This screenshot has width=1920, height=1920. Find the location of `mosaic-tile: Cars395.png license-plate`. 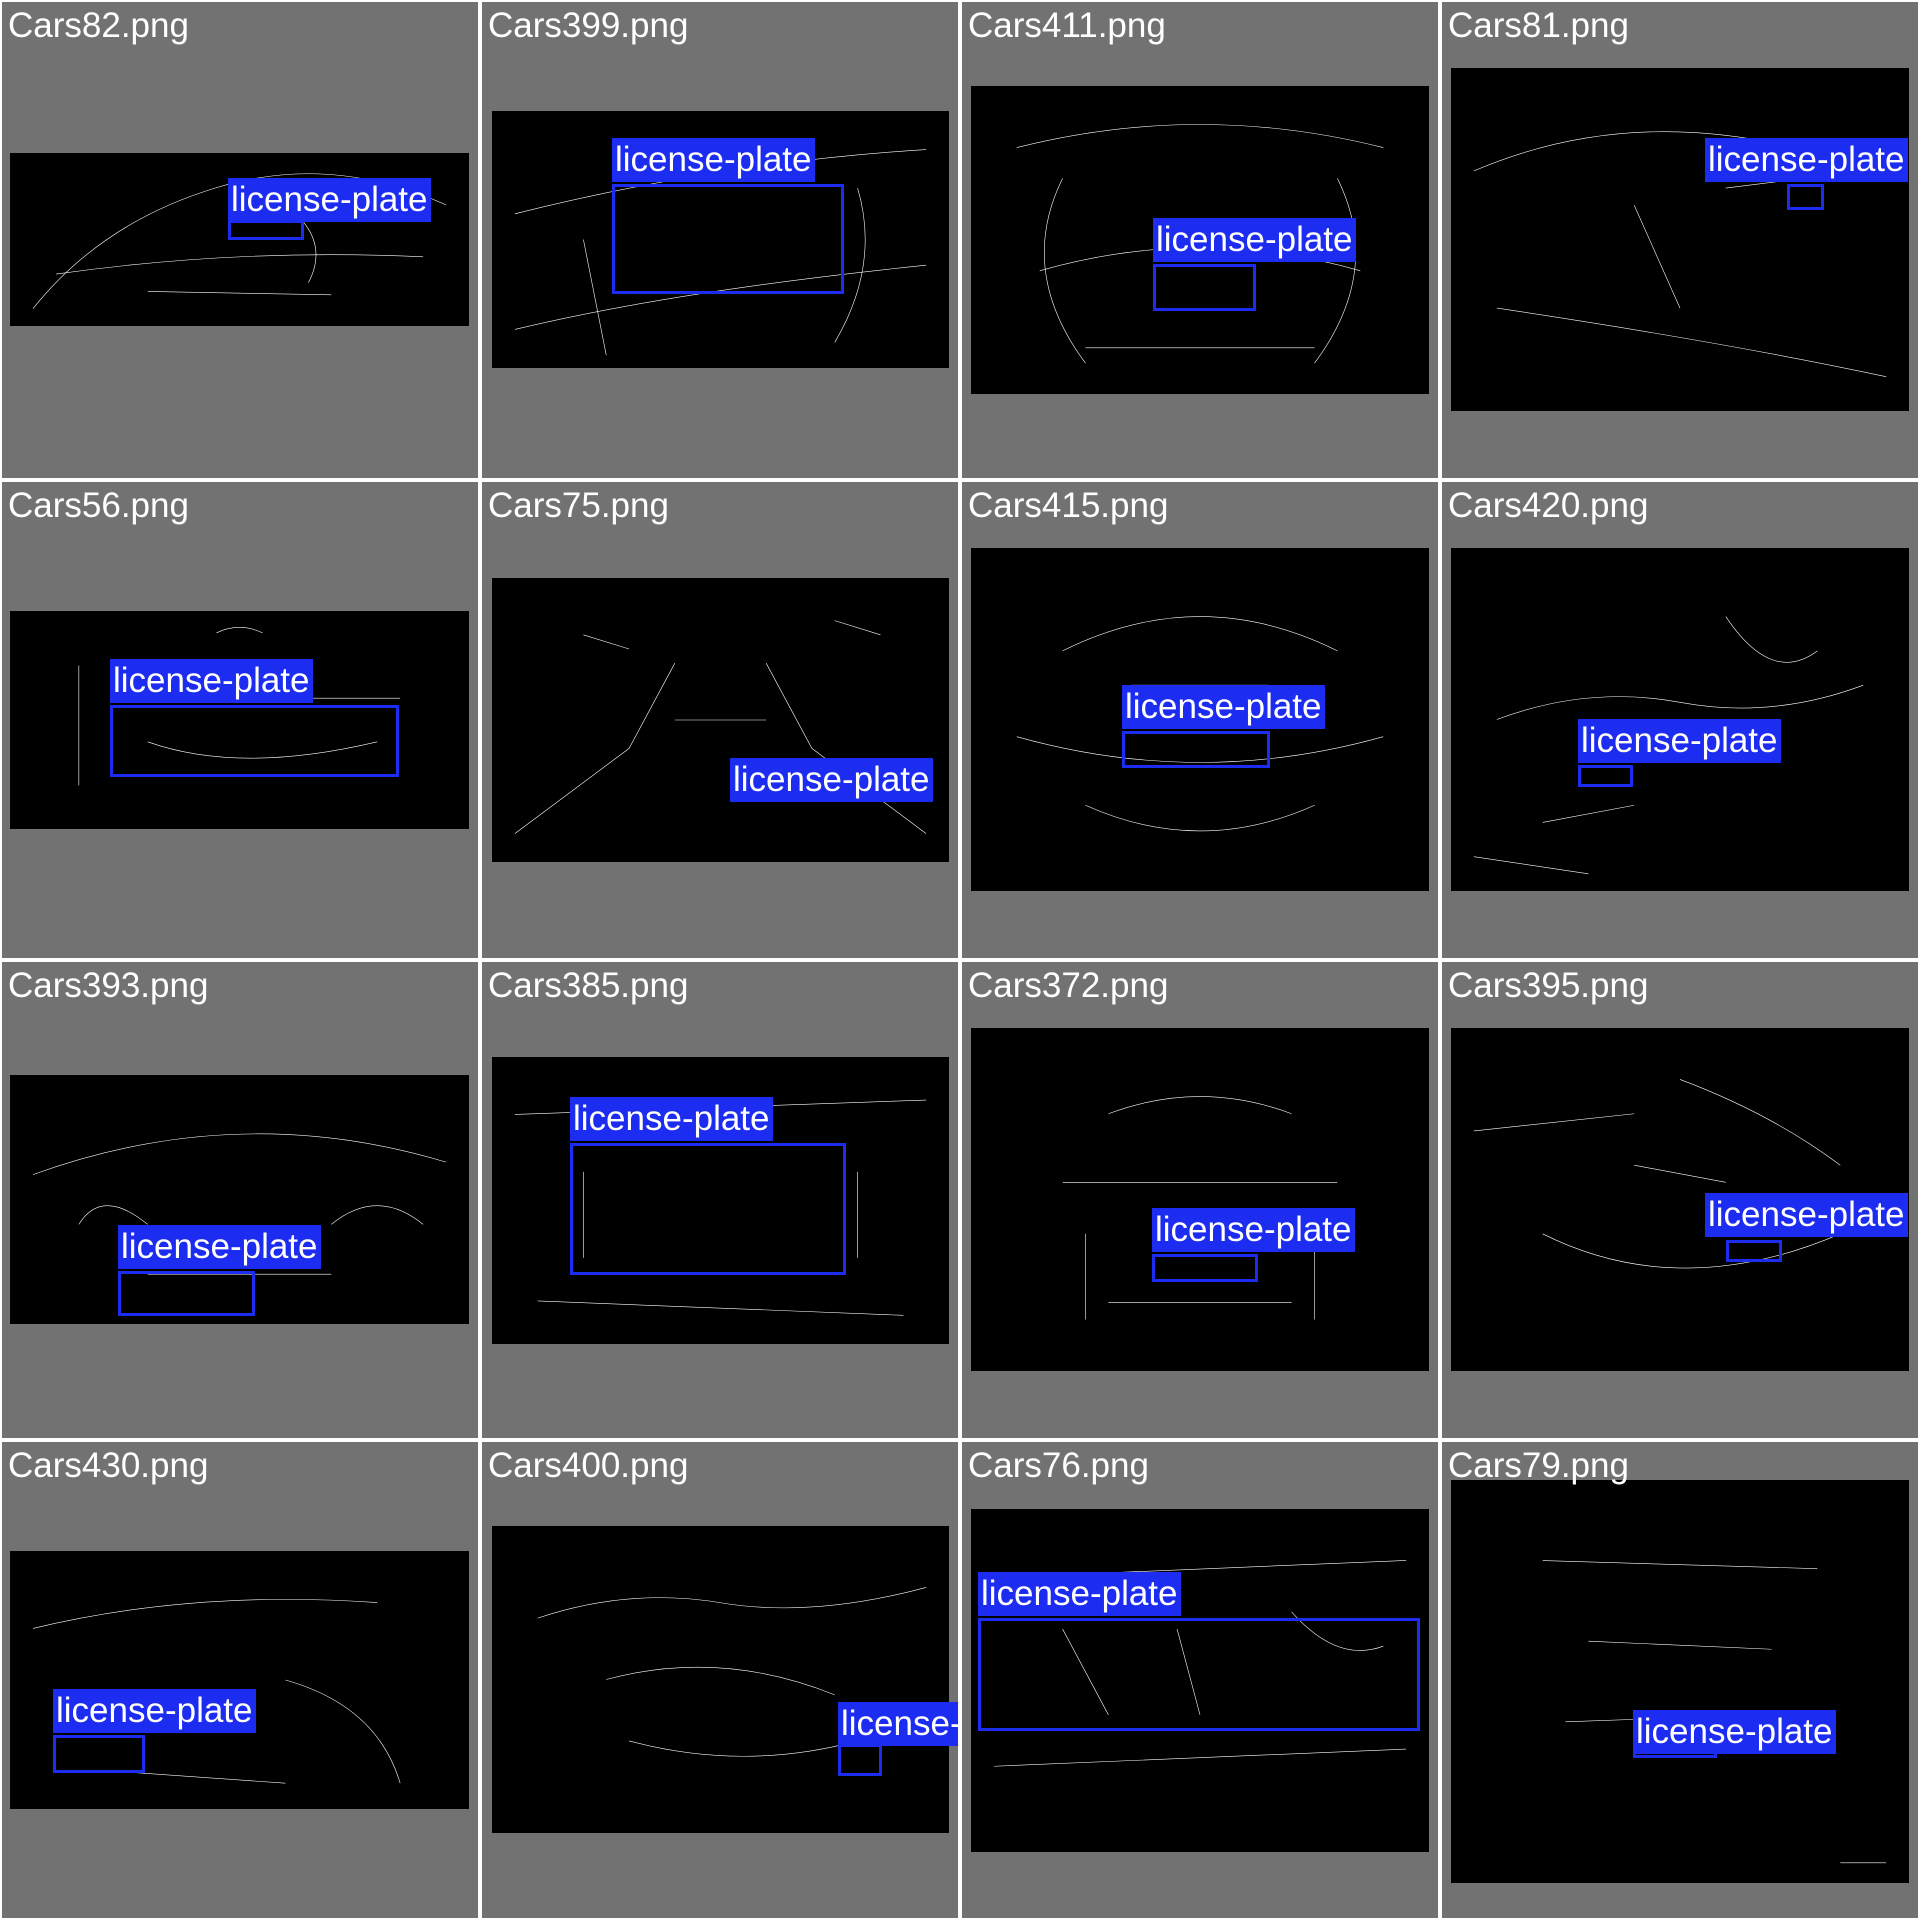

mosaic-tile: Cars395.png license-plate is located at coordinates (1680, 1200).